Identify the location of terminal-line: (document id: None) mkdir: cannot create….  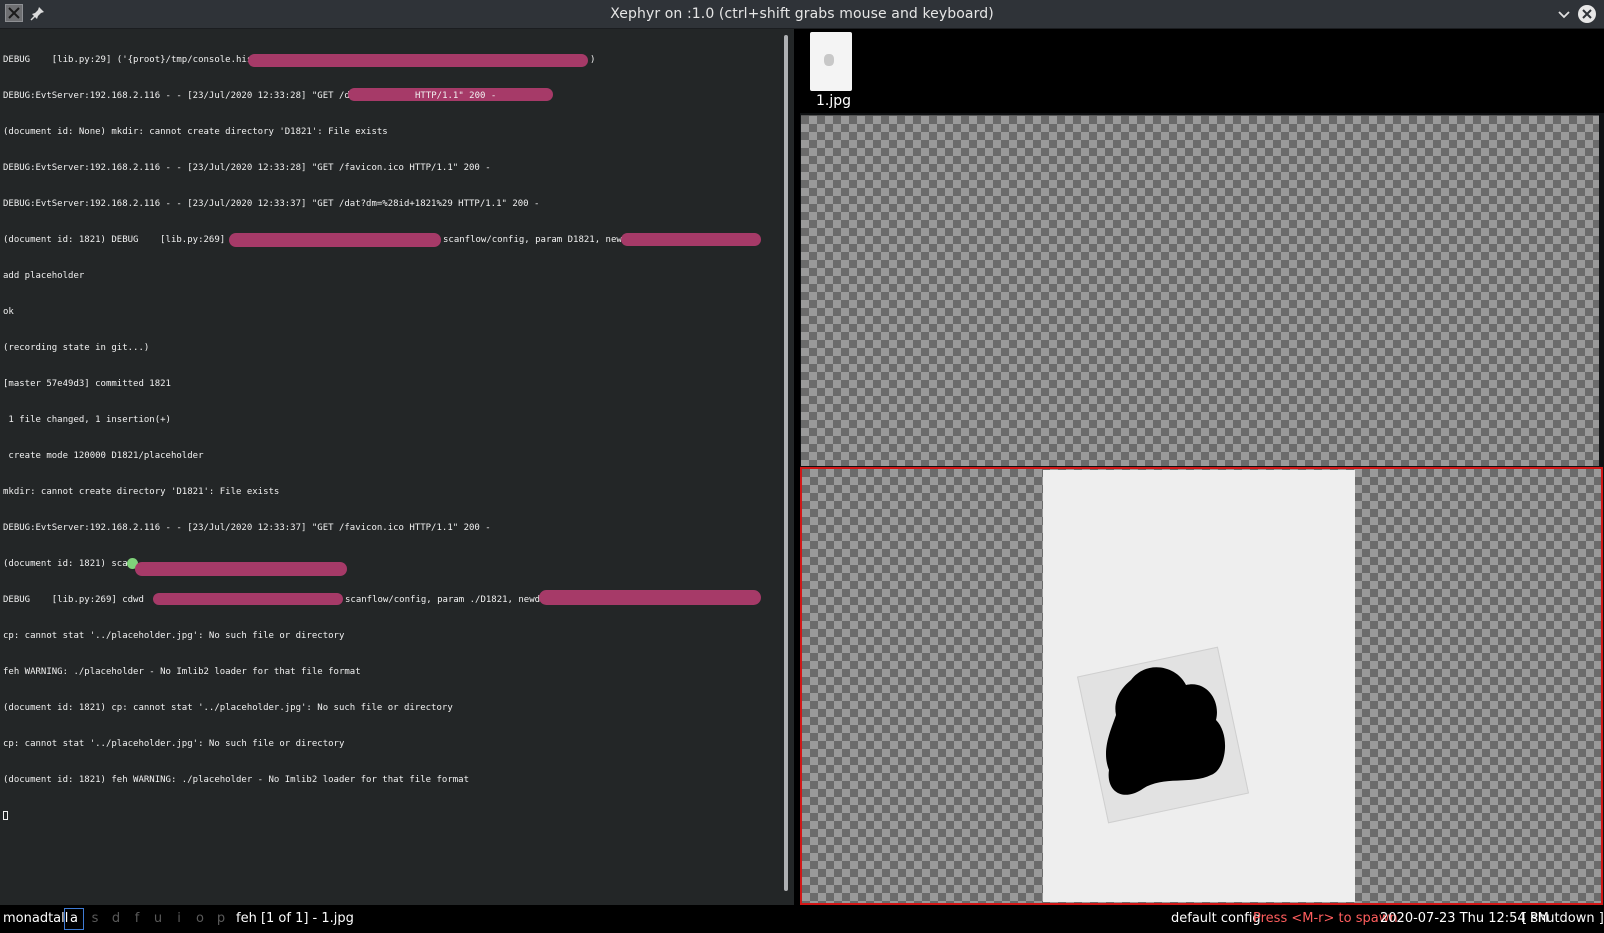
(195, 132).